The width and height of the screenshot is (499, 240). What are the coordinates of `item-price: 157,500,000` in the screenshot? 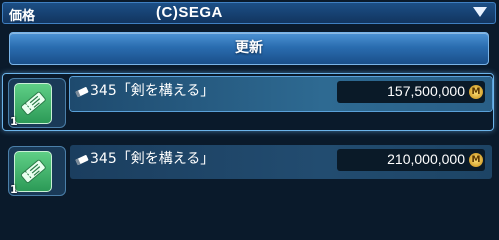 It's located at (426, 91).